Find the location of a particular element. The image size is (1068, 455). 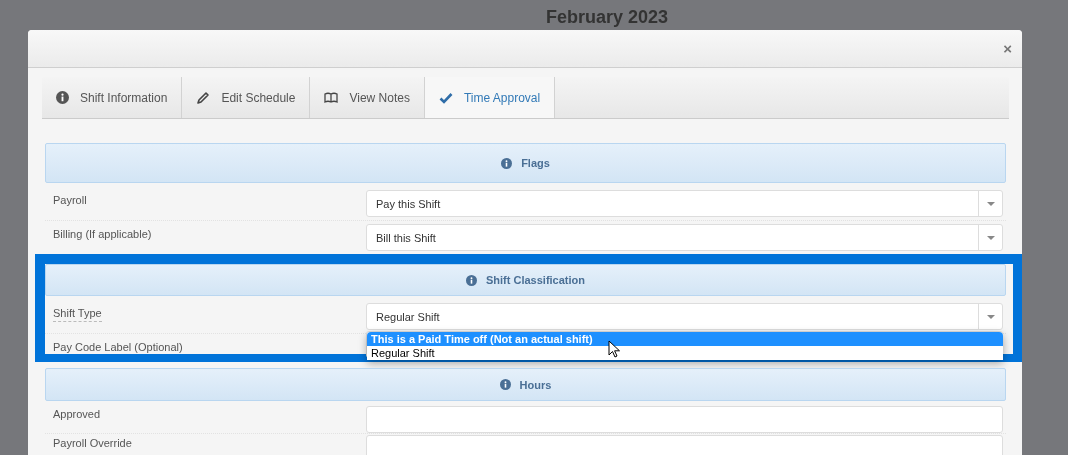

select-field: Pay this Shift is located at coordinates (684, 203).